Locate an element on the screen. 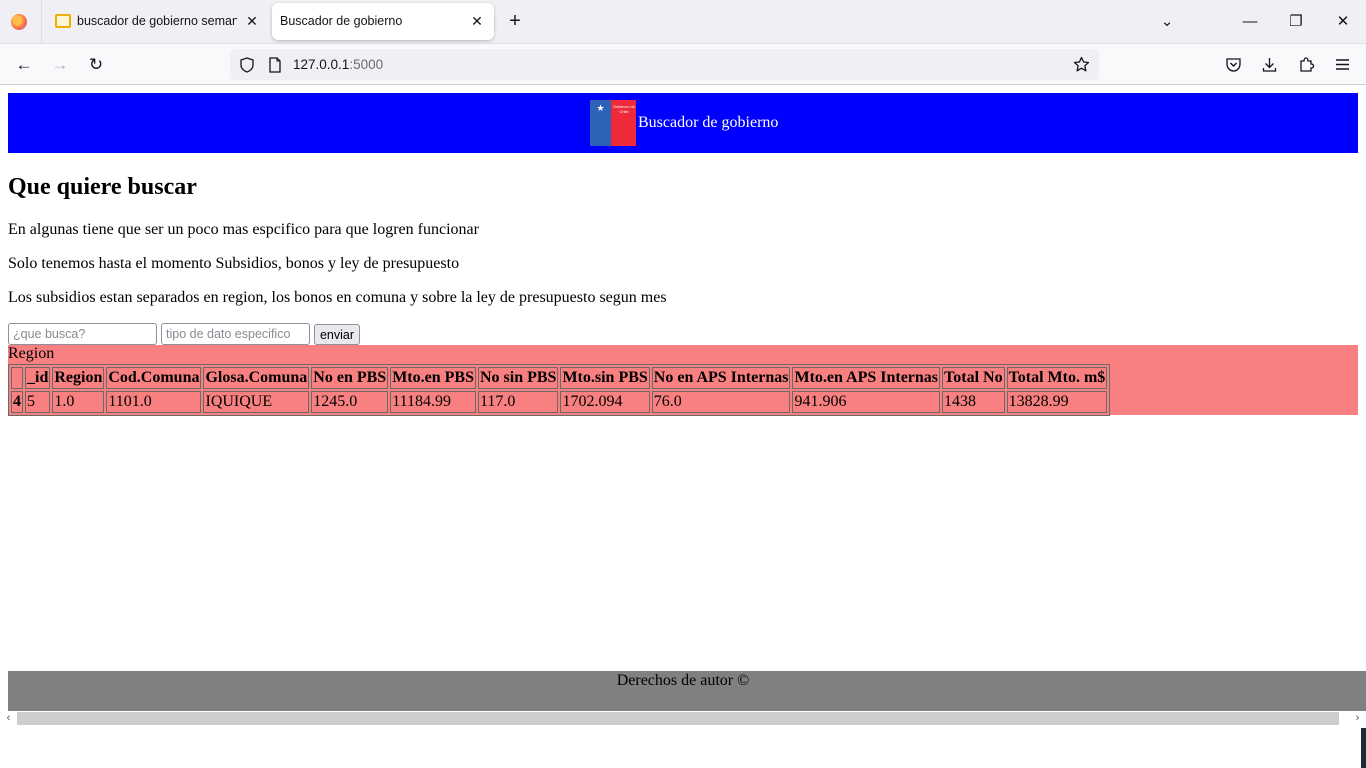 This screenshot has width=1366, height=768. table-cell: 5 is located at coordinates (38, 402).